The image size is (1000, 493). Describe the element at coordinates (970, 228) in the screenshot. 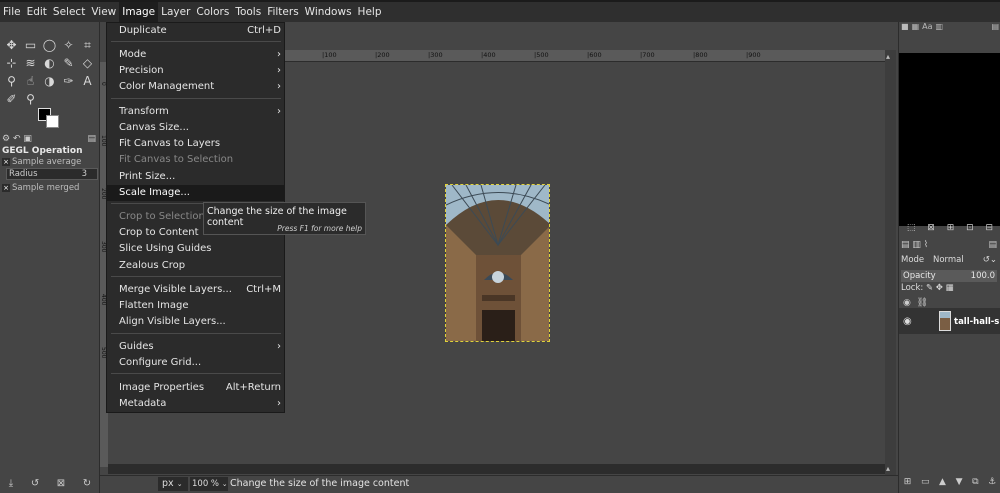

I see `zoom-100-icon: ⊡` at that location.